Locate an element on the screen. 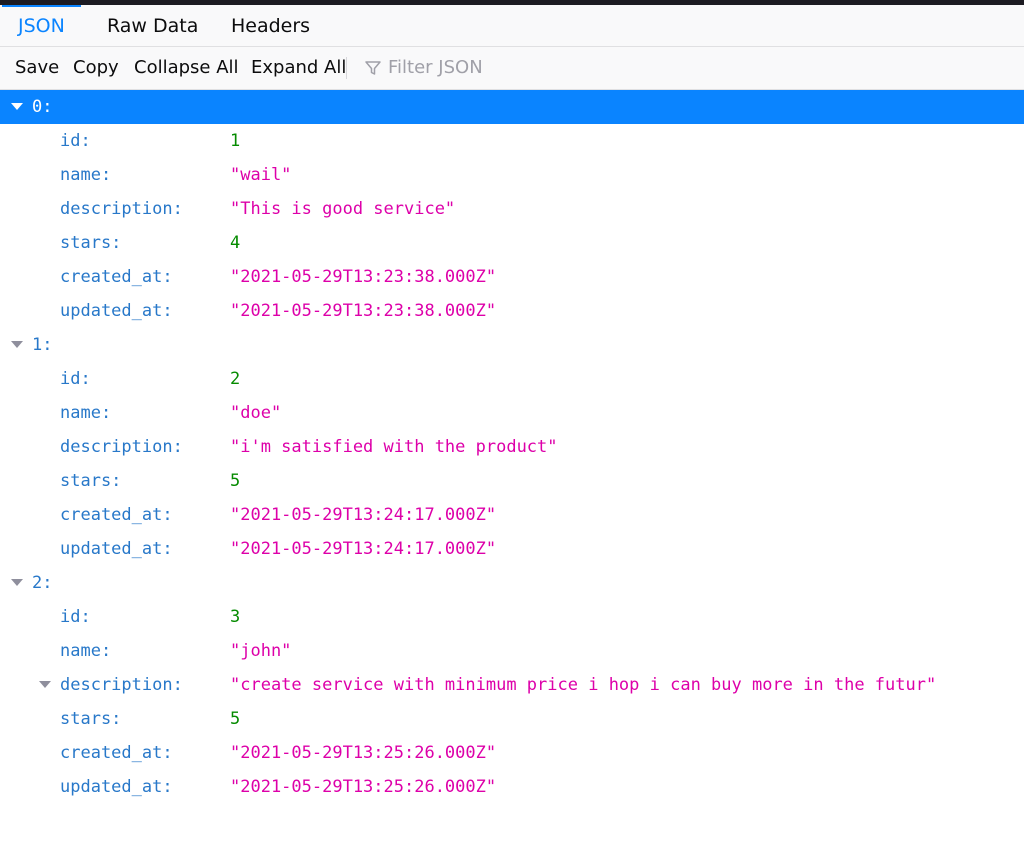 The height and width of the screenshot is (841, 1024). tree-row-created-at: created_at: "2021-05-29T13:24:17.000Z" is located at coordinates (512, 515).